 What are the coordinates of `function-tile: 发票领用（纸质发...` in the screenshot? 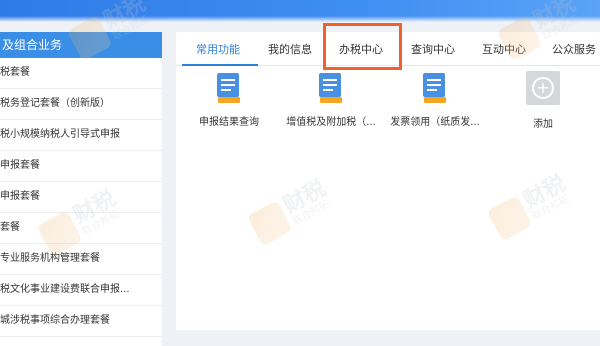 It's located at (435, 100).